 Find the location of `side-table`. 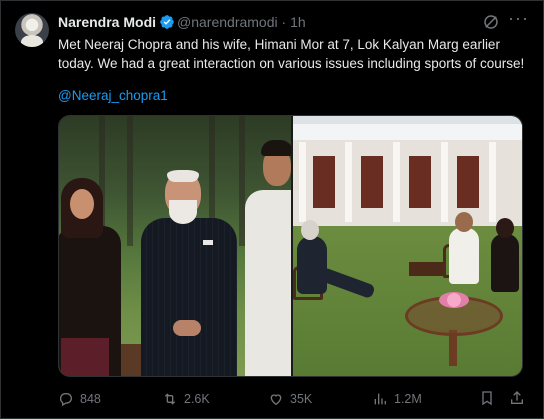

side-table is located at coordinates (426, 269).